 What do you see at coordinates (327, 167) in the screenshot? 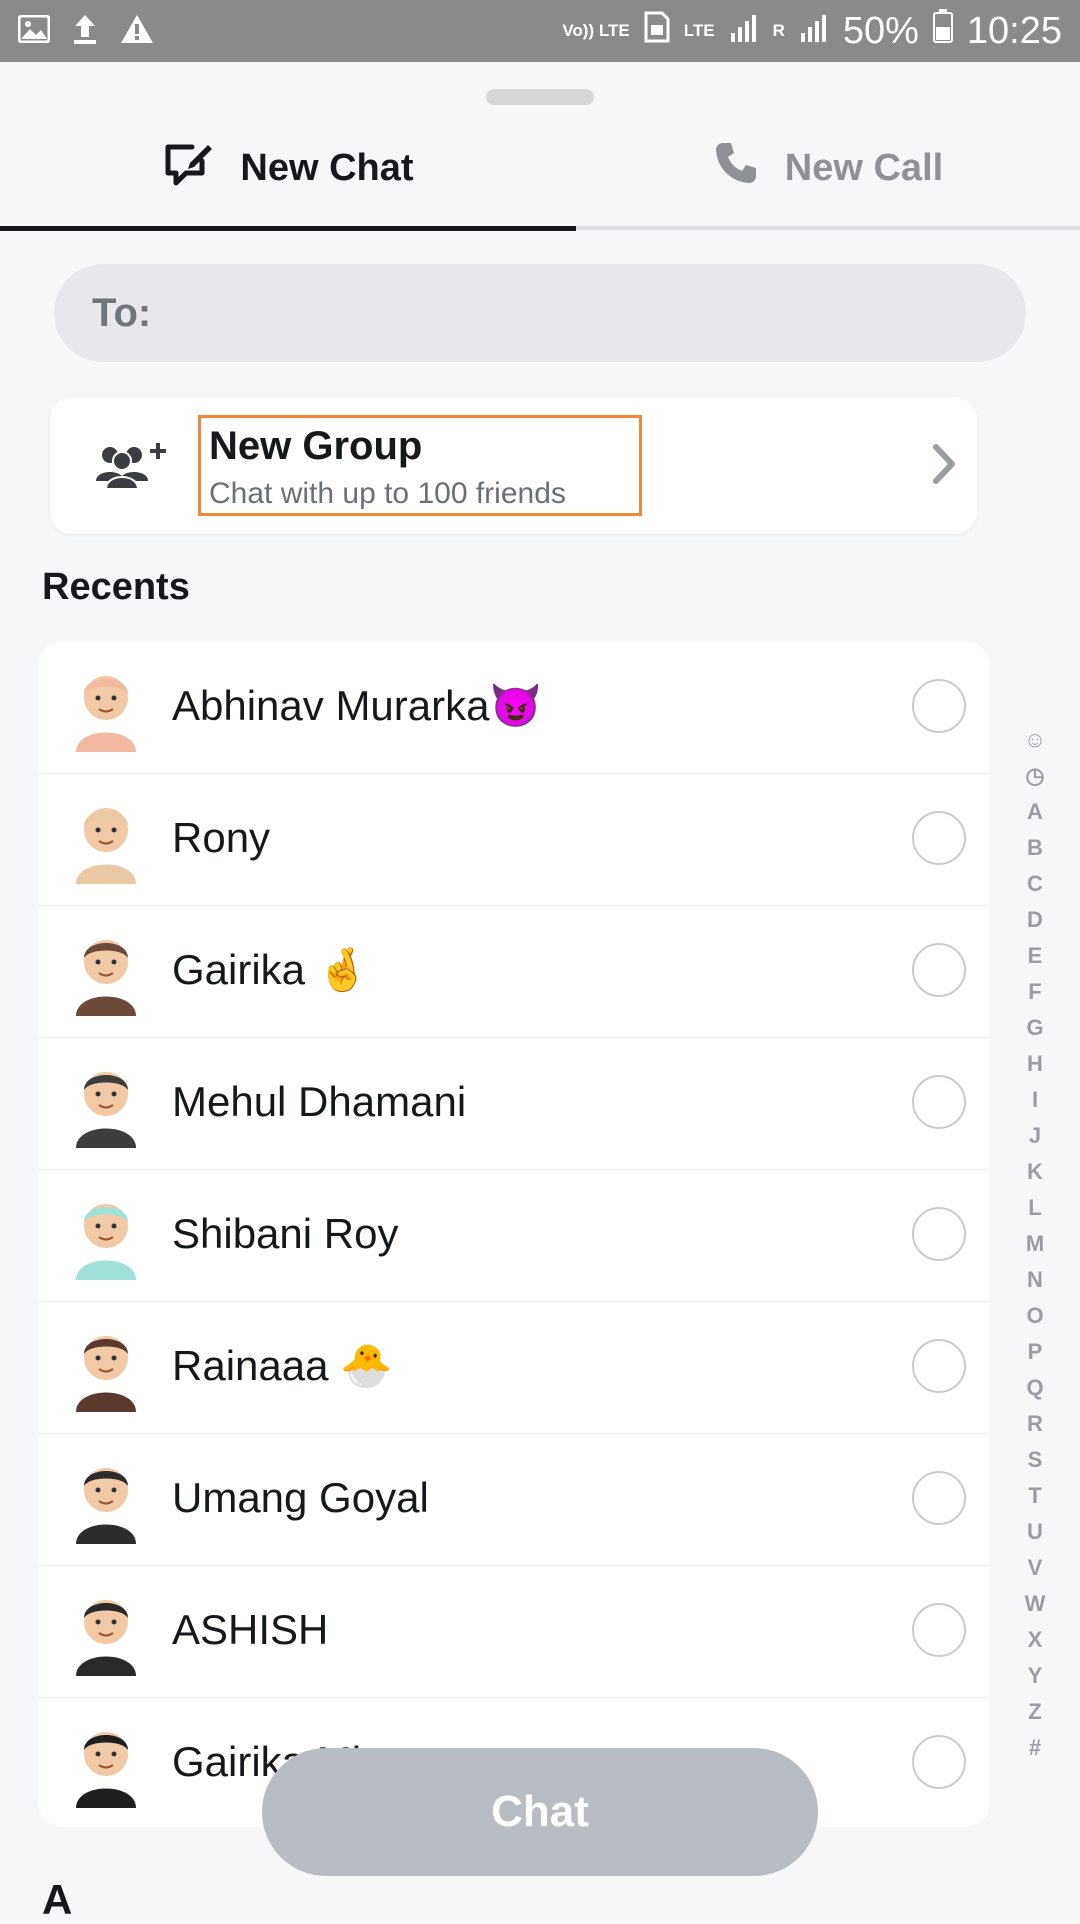
I see `tab-new-chat-label: New Chat` at bounding box center [327, 167].